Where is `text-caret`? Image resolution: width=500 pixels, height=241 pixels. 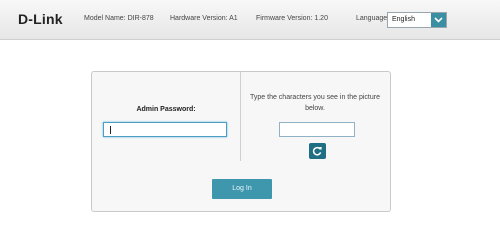 text-caret is located at coordinates (110, 130).